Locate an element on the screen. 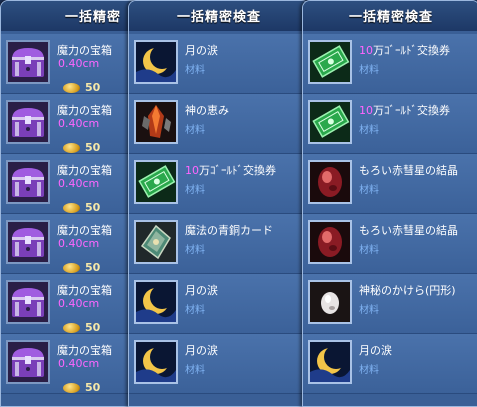  red-crystal-blessing-icon is located at coordinates (156, 122).